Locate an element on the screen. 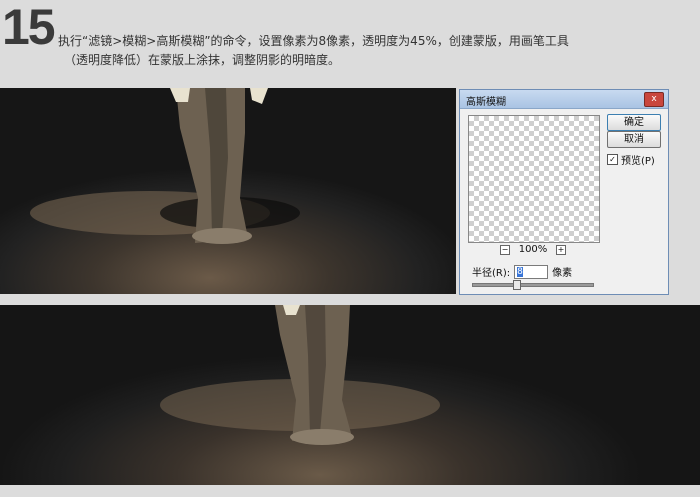  dialog-titlebar: 高斯模糊 x is located at coordinates (564, 99).